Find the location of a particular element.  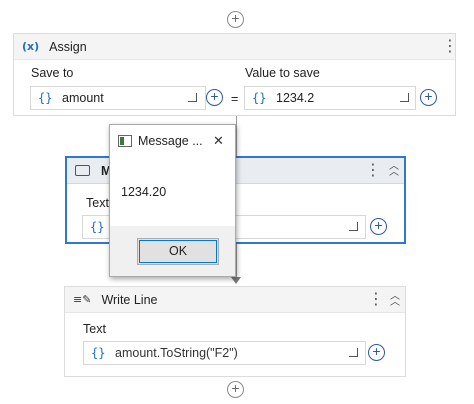

value-to-save-value: 1234.2 is located at coordinates (295, 98).